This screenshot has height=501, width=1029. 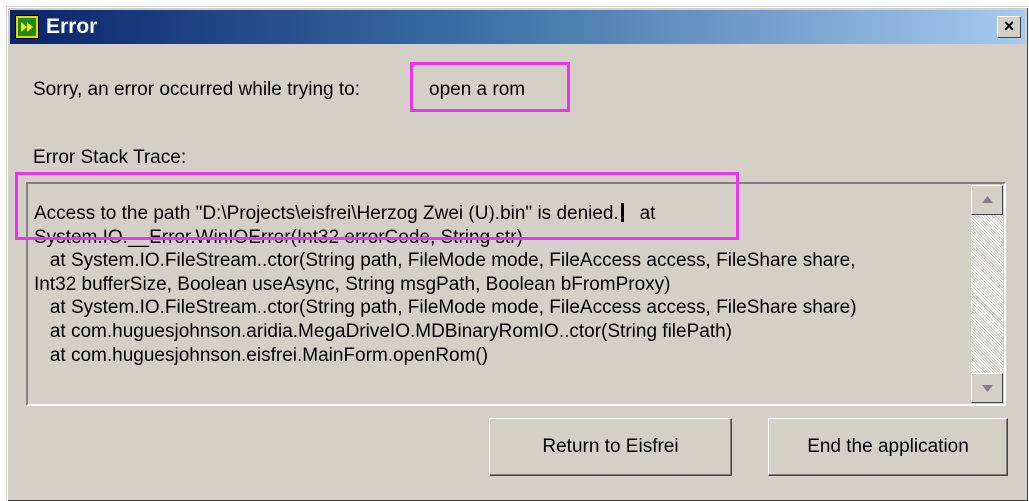 What do you see at coordinates (110, 157) in the screenshot?
I see `stack-trace-label: Error Stack Trace:` at bounding box center [110, 157].